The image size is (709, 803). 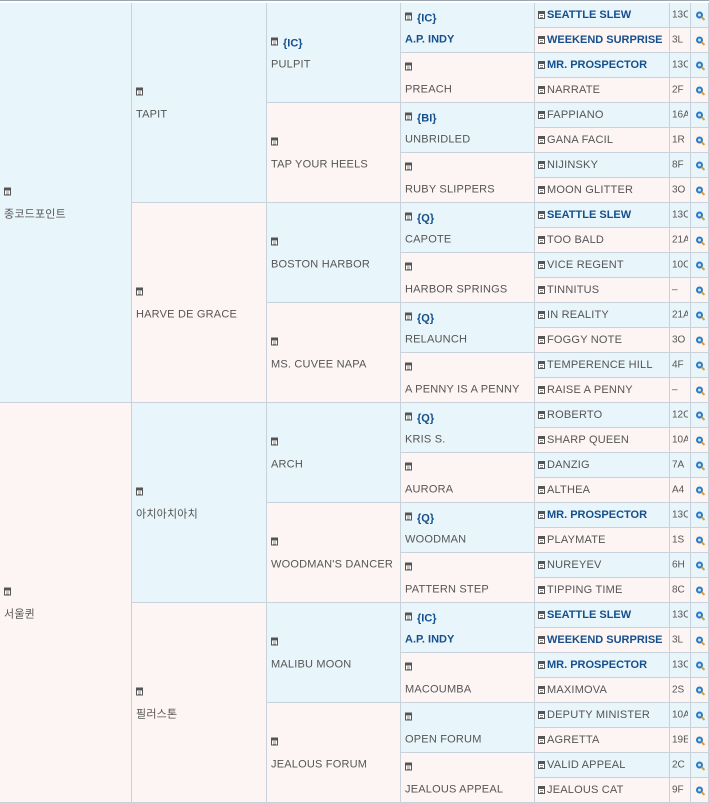 What do you see at coordinates (427, 118) in the screenshot?
I see `inbreeding-tag: {BI}` at bounding box center [427, 118].